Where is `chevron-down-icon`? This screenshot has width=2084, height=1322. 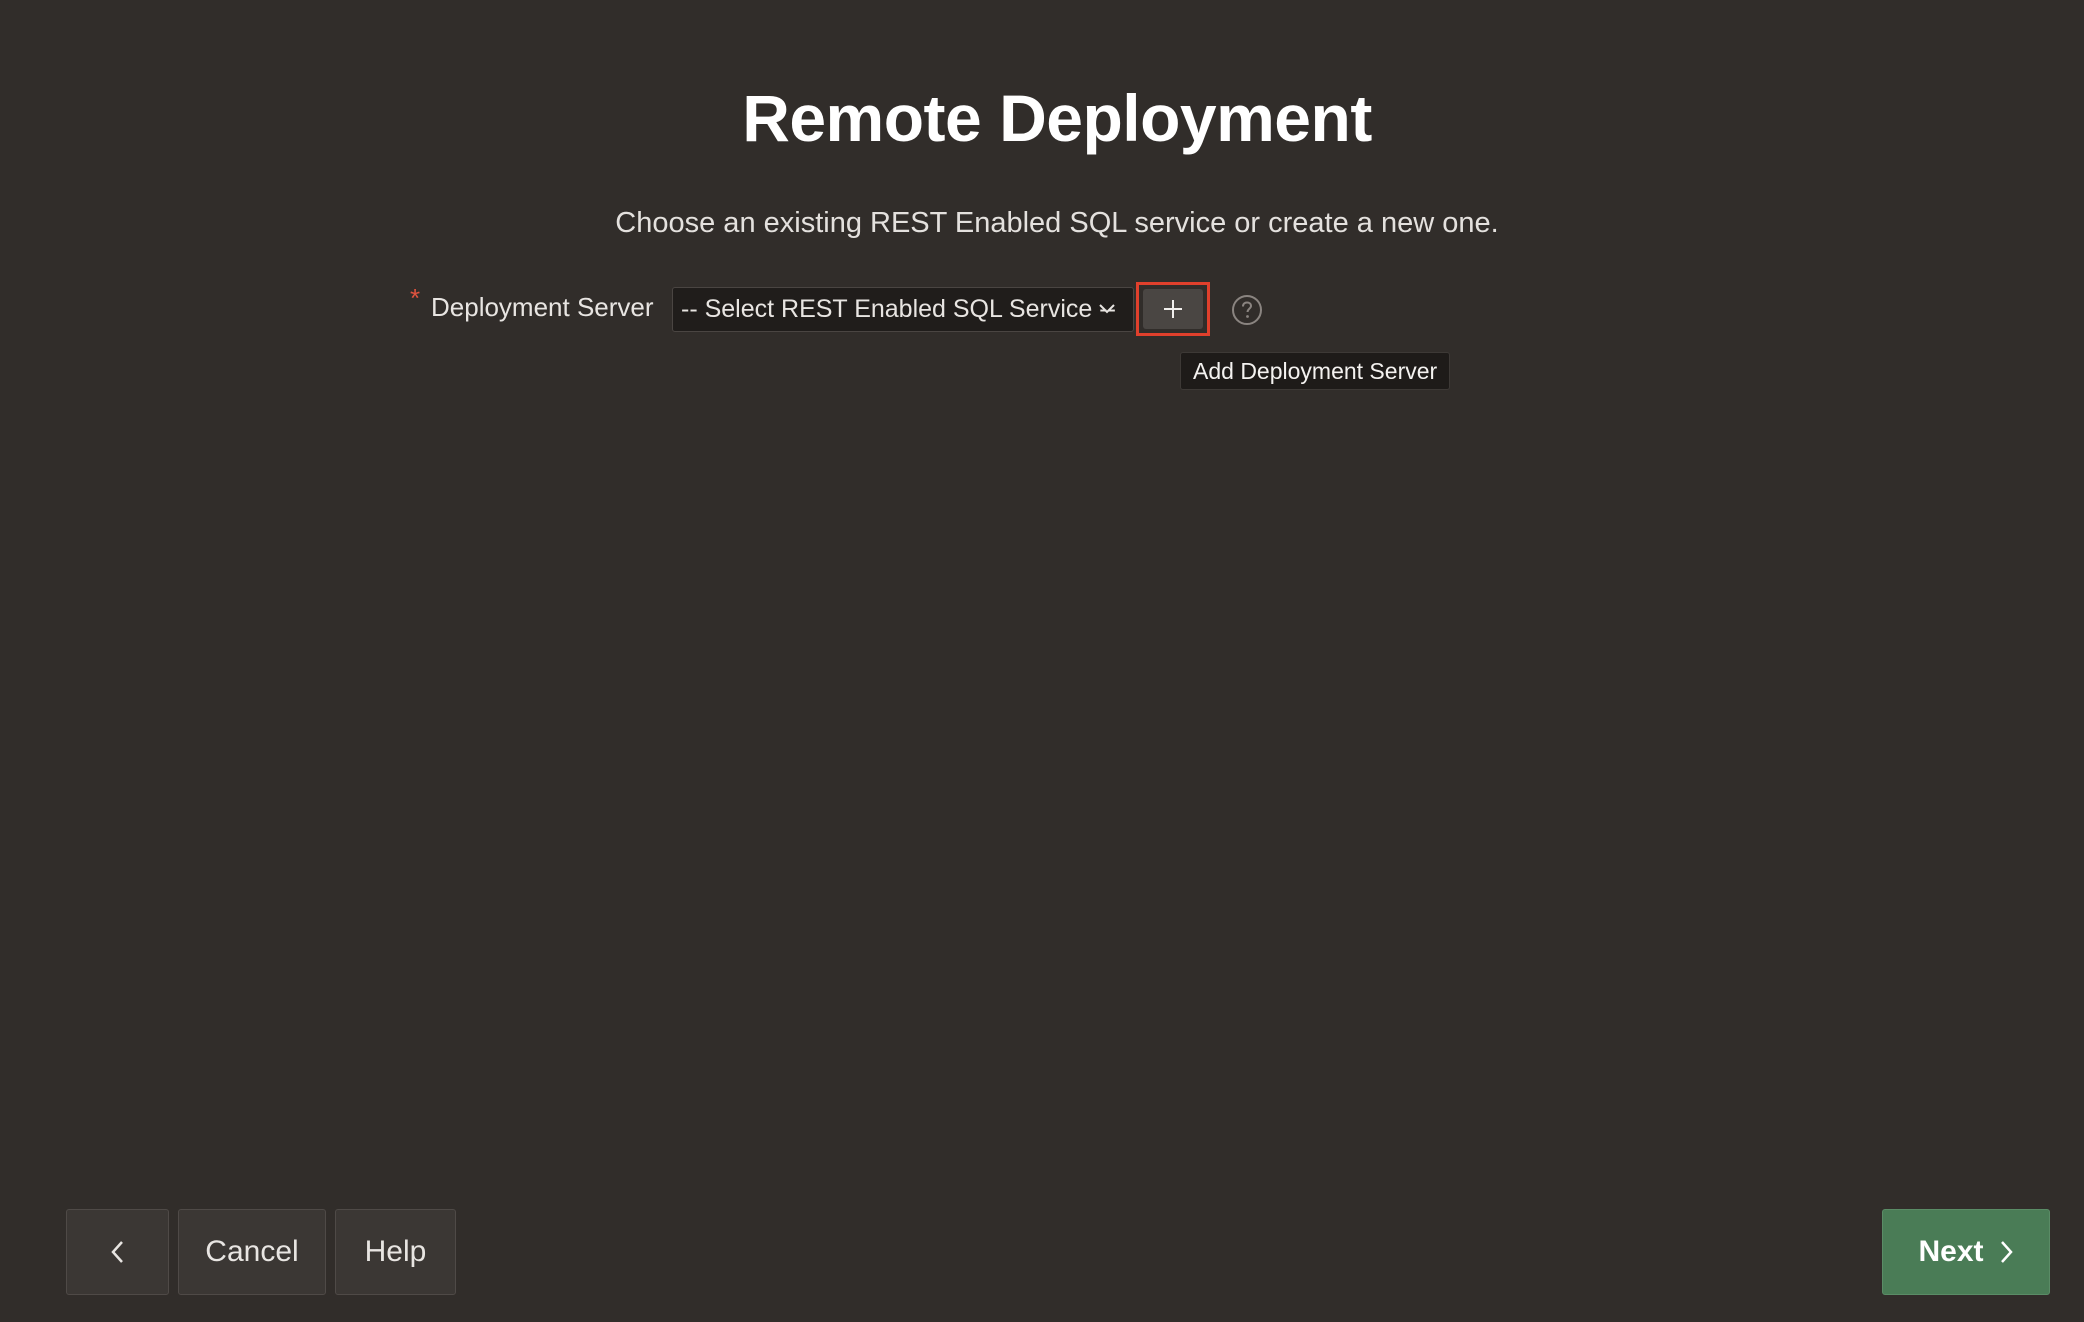
chevron-down-icon is located at coordinates (1107, 309).